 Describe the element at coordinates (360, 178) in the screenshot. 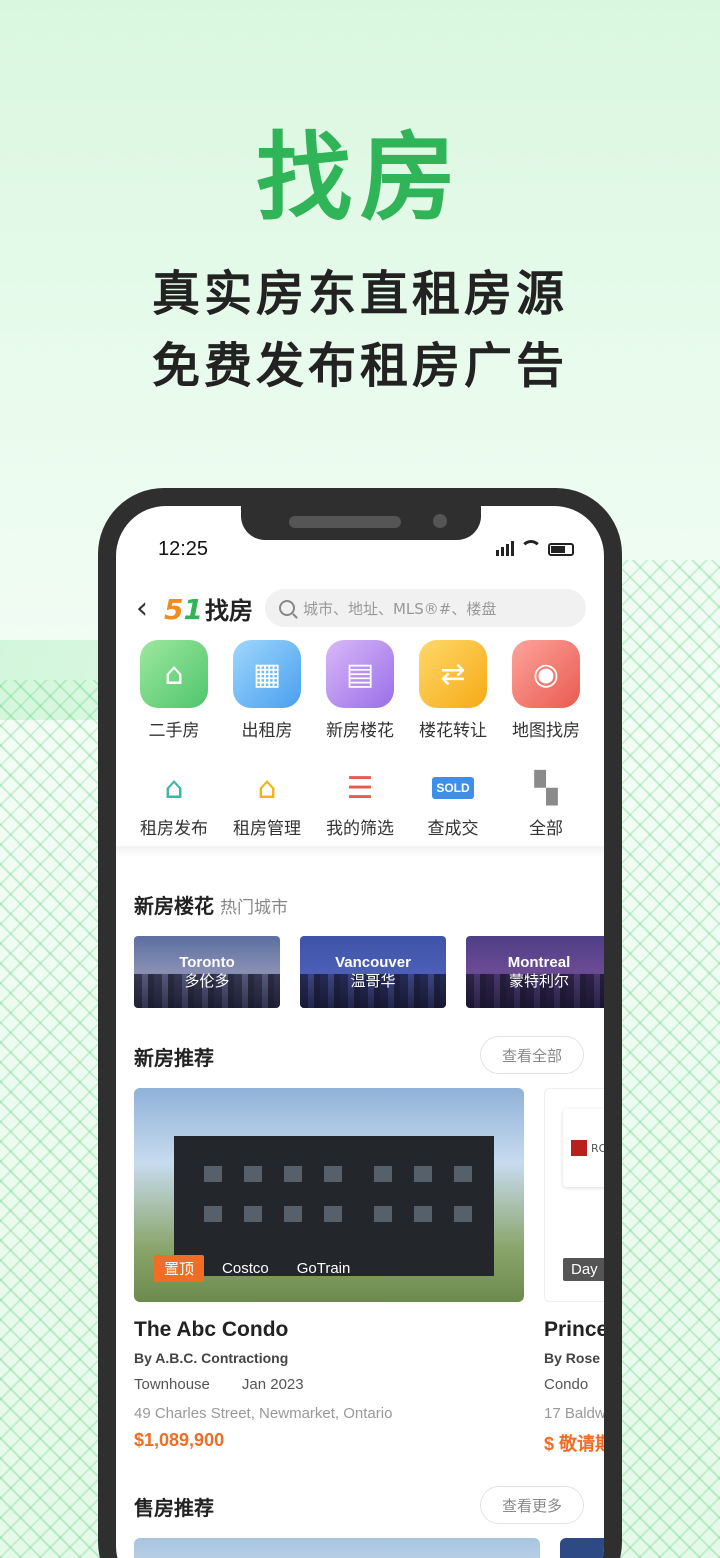

I see `promo-headline: 找房` at that location.